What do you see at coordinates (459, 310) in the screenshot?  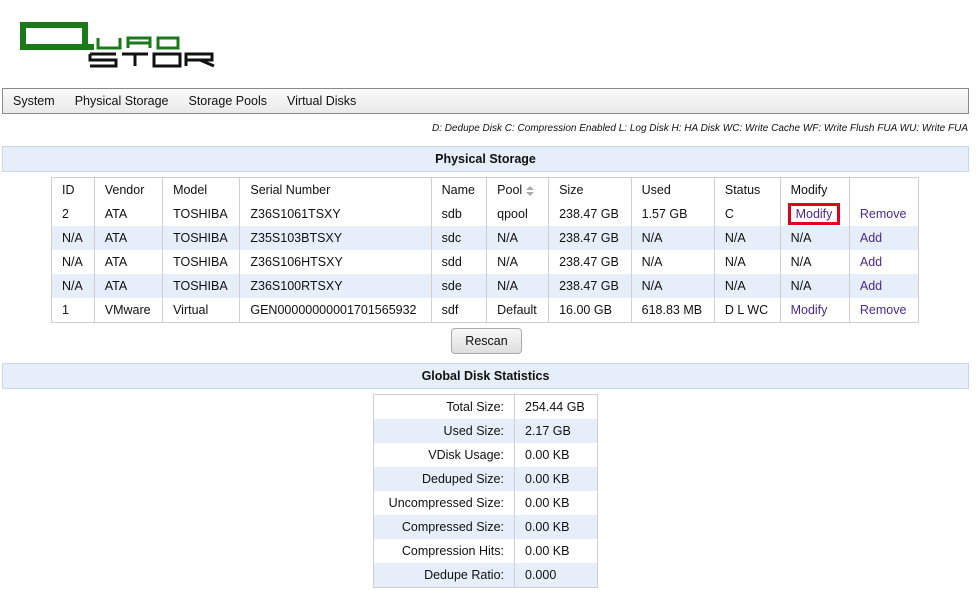 I see `cell-name: sdf` at bounding box center [459, 310].